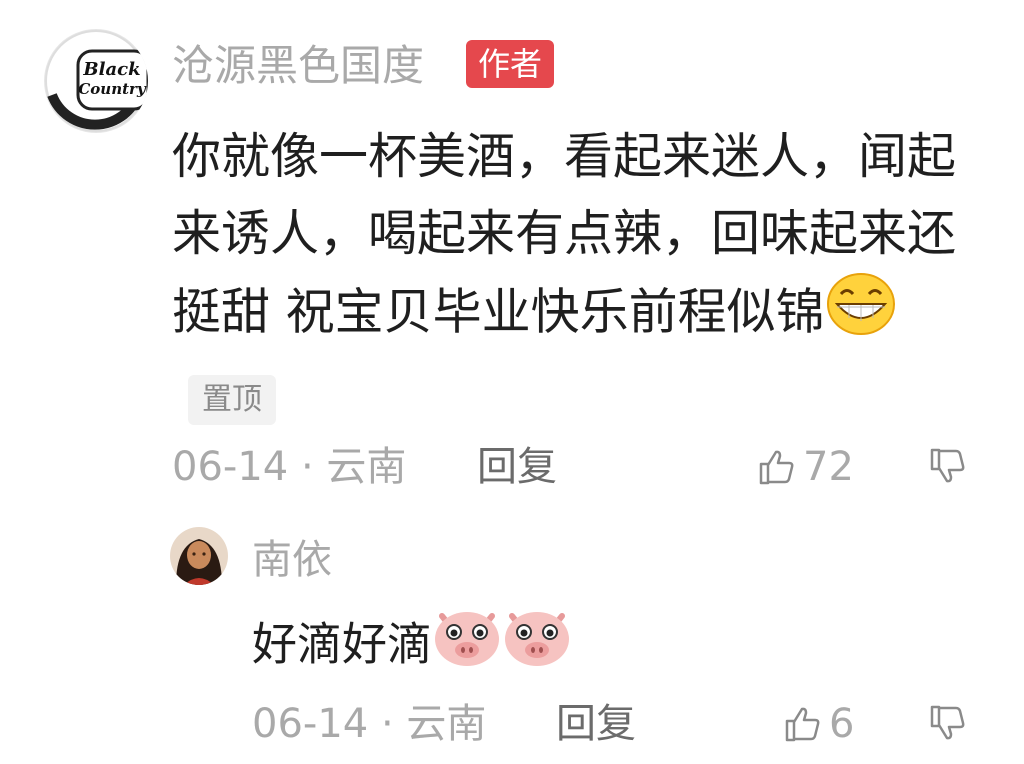 This screenshot has width=1024, height=764. I want to click on reply-location: 云南, so click(446, 724).